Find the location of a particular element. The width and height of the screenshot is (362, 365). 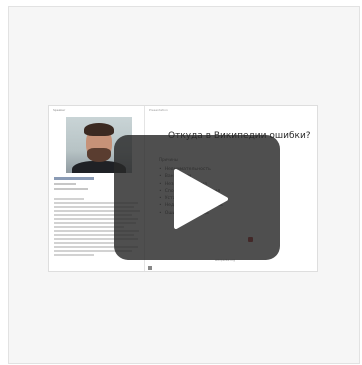

slide-panel-title: Presentation is located at coordinates (158, 110).